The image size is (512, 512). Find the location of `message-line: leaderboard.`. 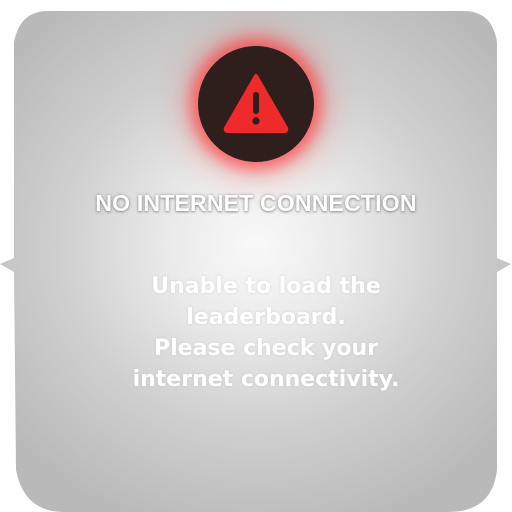

message-line: leaderboard. is located at coordinates (266, 317).